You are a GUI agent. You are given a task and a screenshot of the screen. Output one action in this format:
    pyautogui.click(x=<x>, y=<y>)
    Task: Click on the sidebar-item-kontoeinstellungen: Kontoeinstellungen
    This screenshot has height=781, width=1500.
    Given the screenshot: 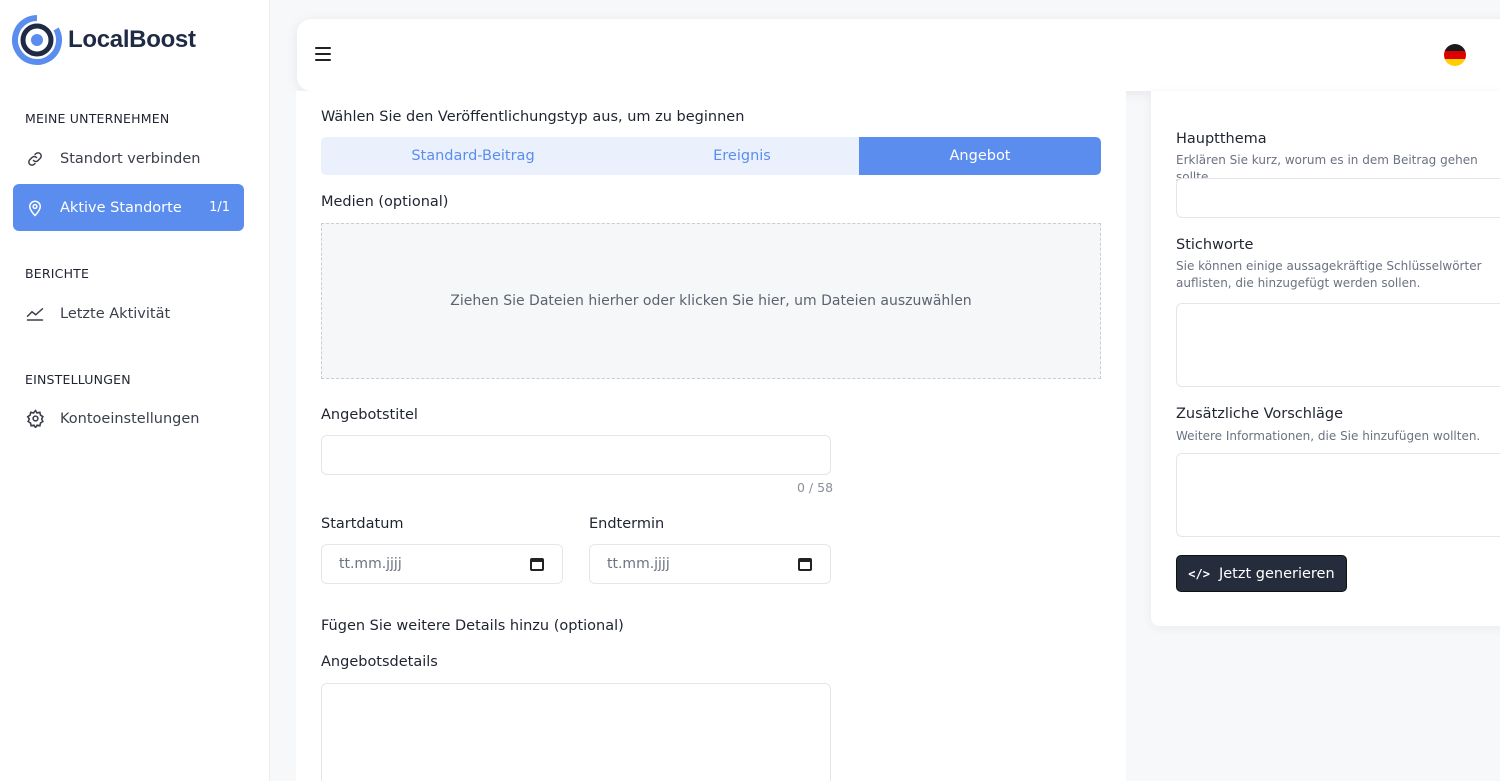 What is the action you would take?
    pyautogui.click(x=128, y=418)
    